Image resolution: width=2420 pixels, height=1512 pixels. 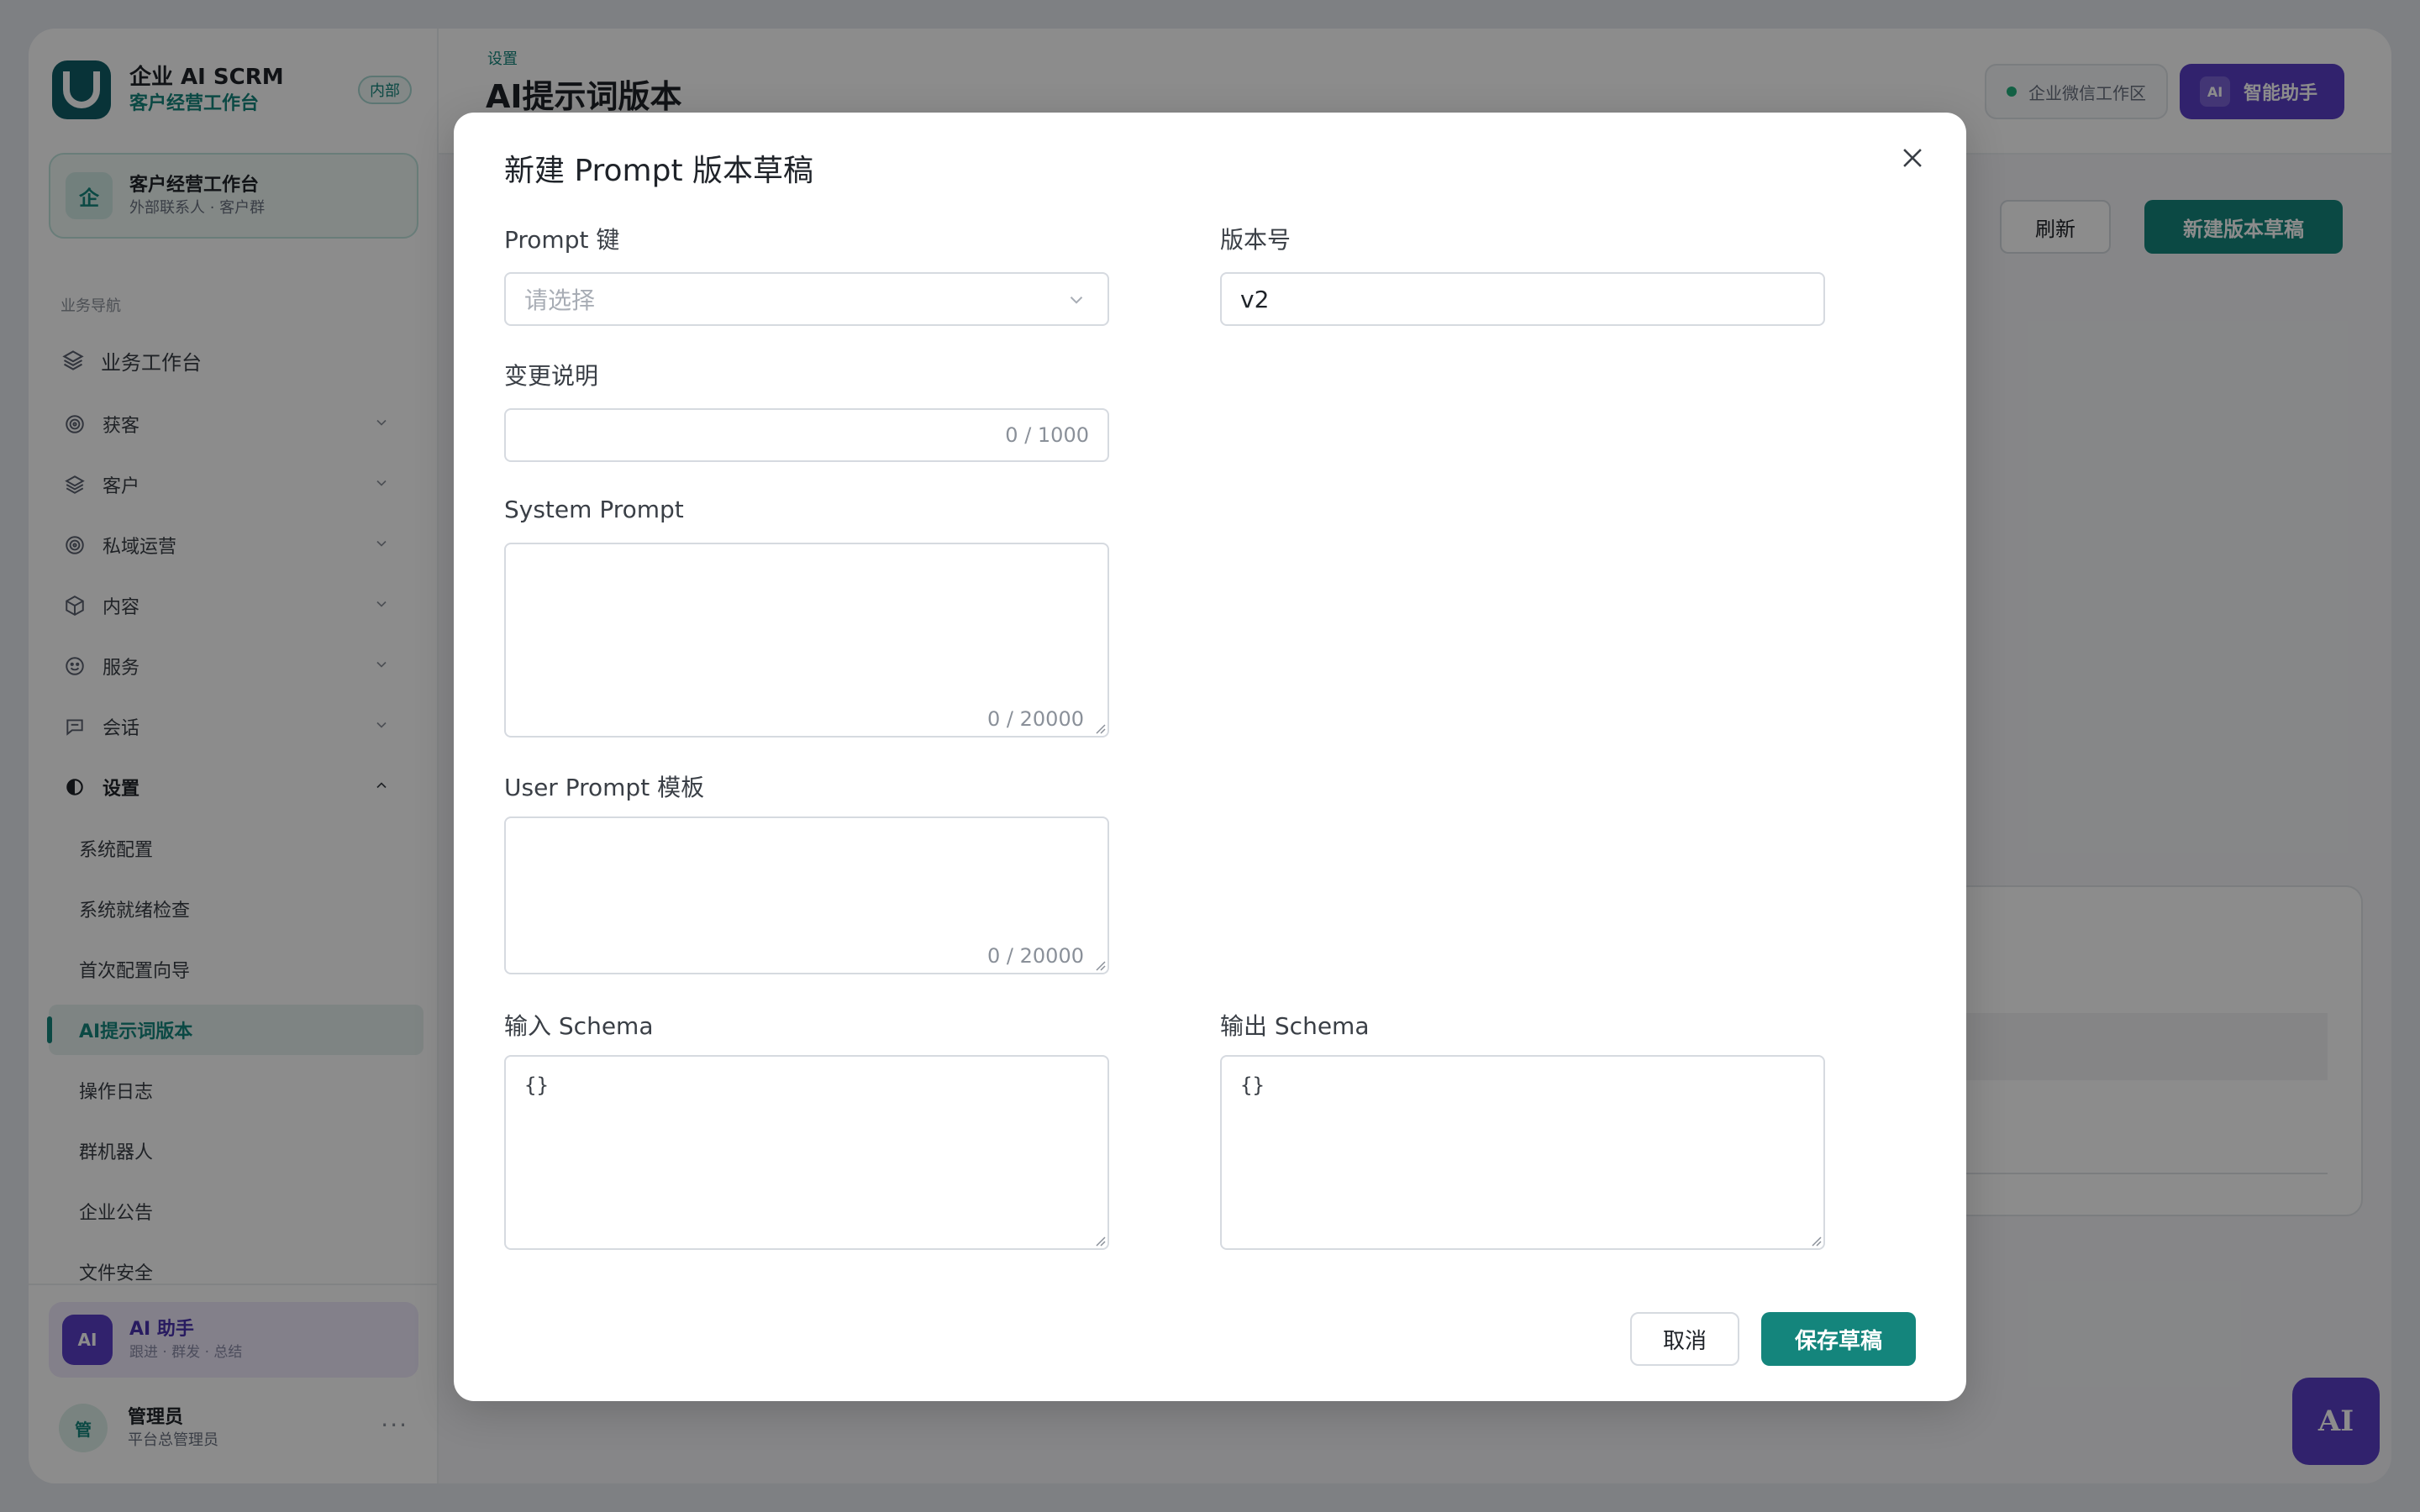 What do you see at coordinates (562, 240) in the screenshot?
I see `prompt-key-label: Prompt 键` at bounding box center [562, 240].